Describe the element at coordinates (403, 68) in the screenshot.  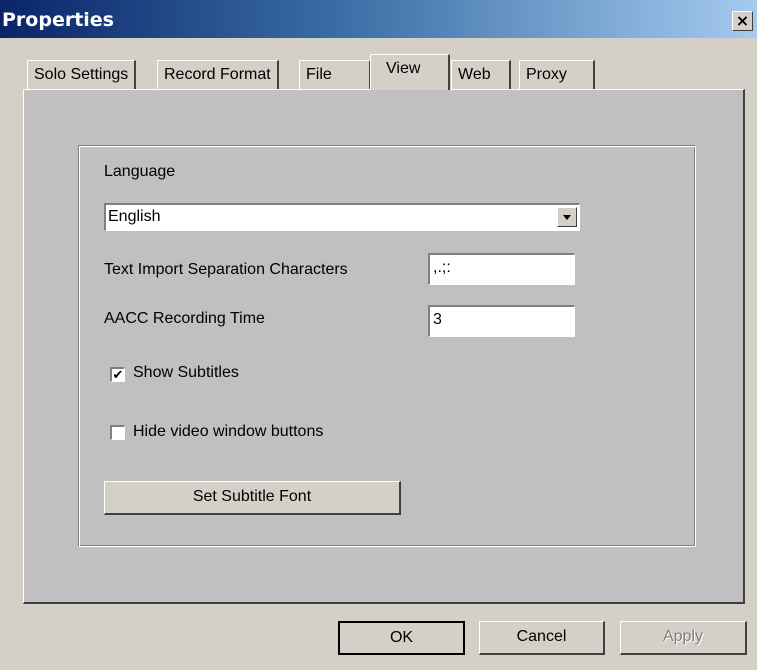
I see `tab-label: View` at that location.